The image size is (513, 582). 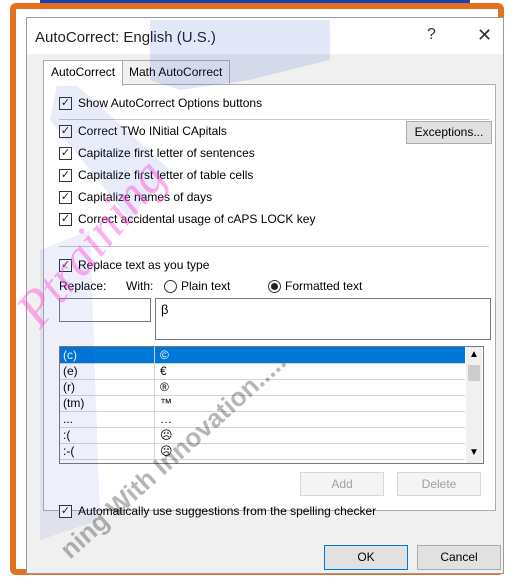 What do you see at coordinates (265, 36) in the screenshot?
I see `title-bar: AutoCorrect: English (U.S.) ? ✕` at bounding box center [265, 36].